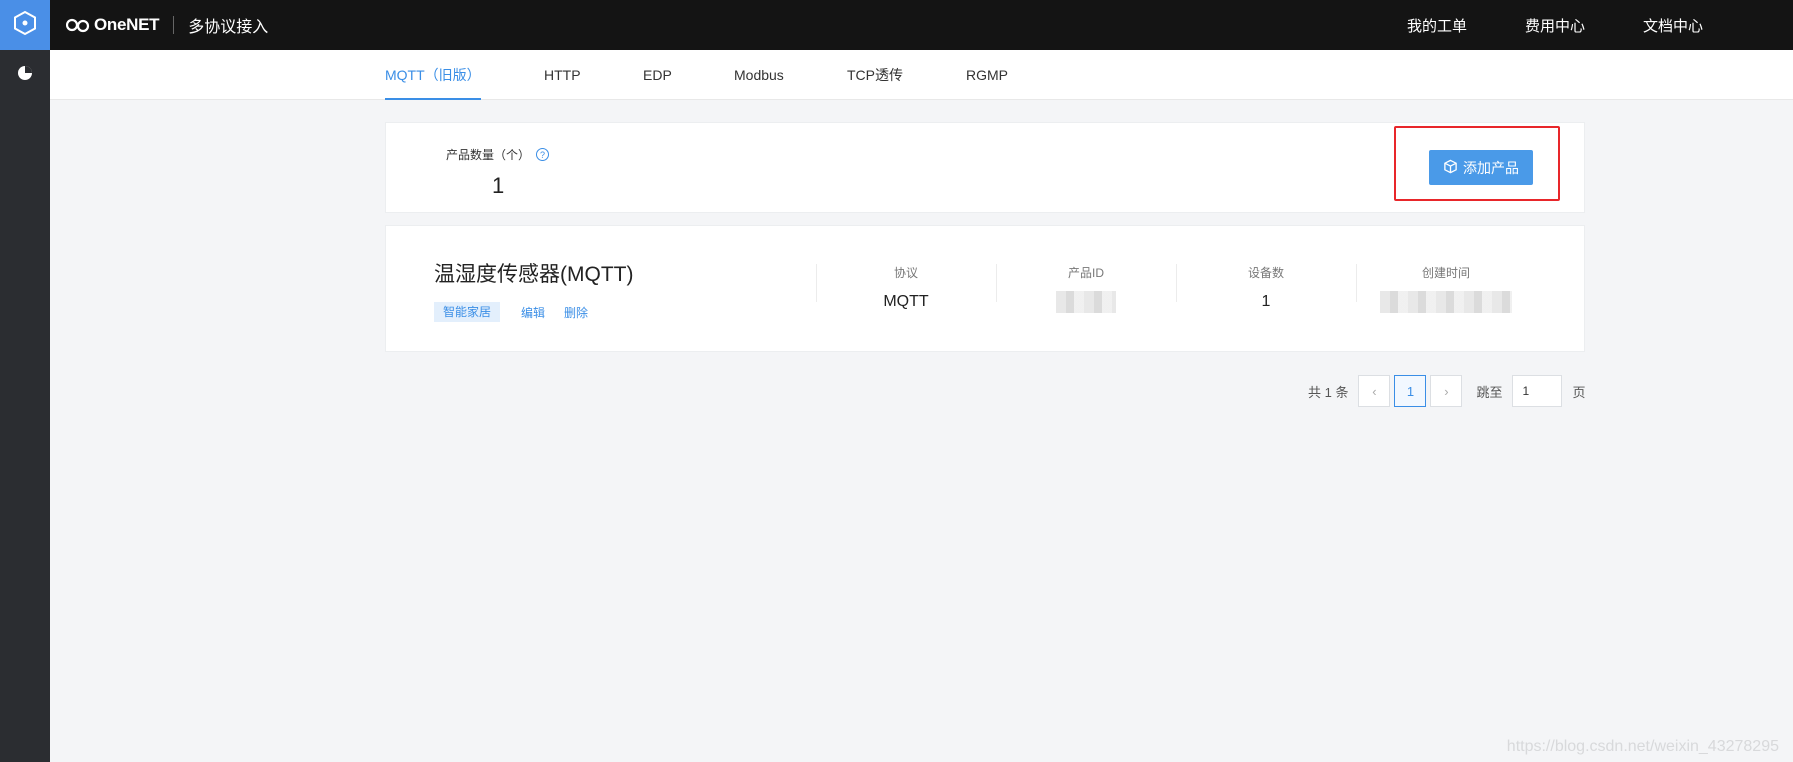  I want to click on rail-logo, so click(25, 25).